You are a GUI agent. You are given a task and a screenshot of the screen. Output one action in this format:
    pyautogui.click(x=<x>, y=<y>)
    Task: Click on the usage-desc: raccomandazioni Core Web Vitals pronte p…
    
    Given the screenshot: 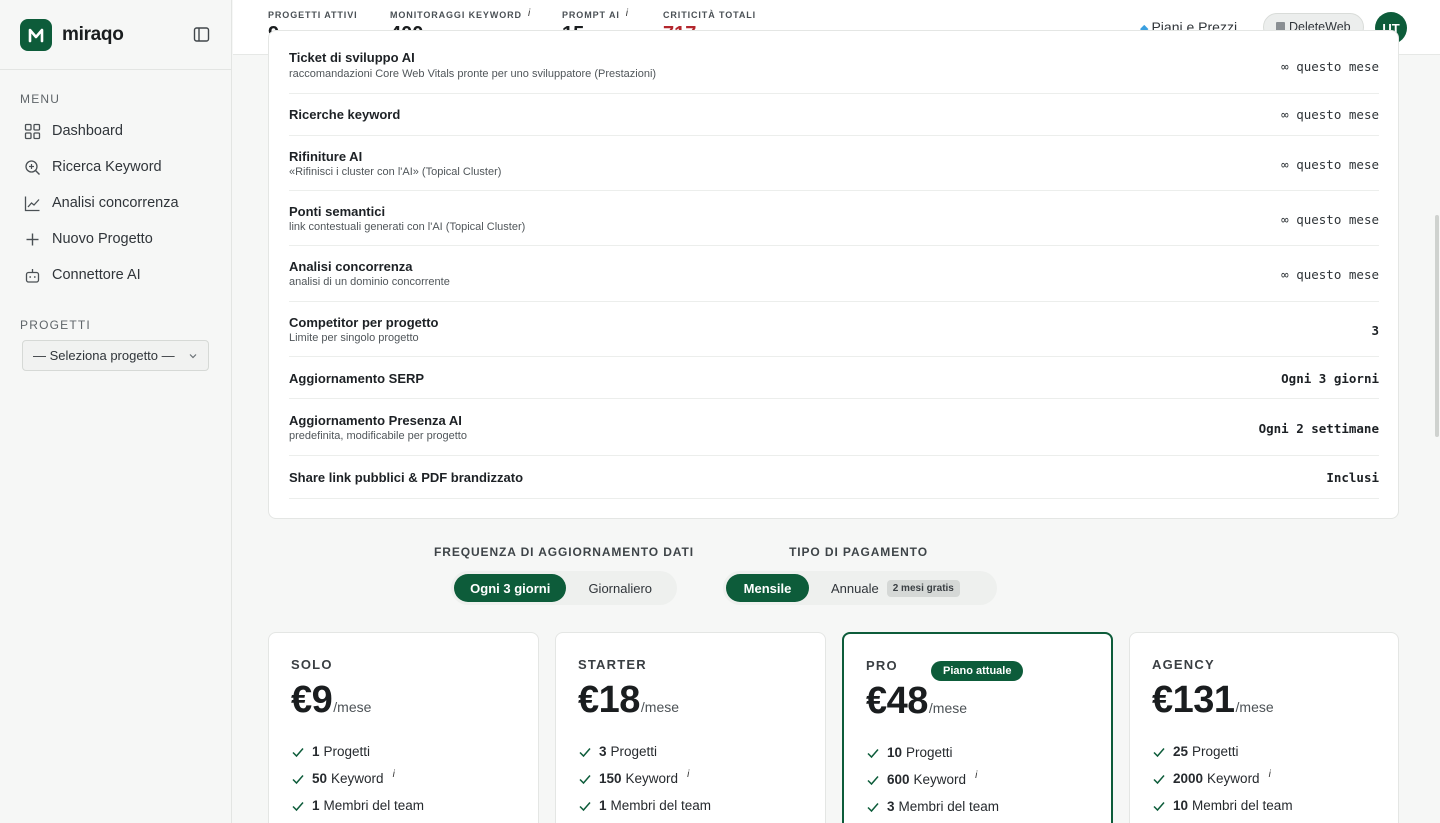 What is the action you would take?
    pyautogui.click(x=473, y=74)
    